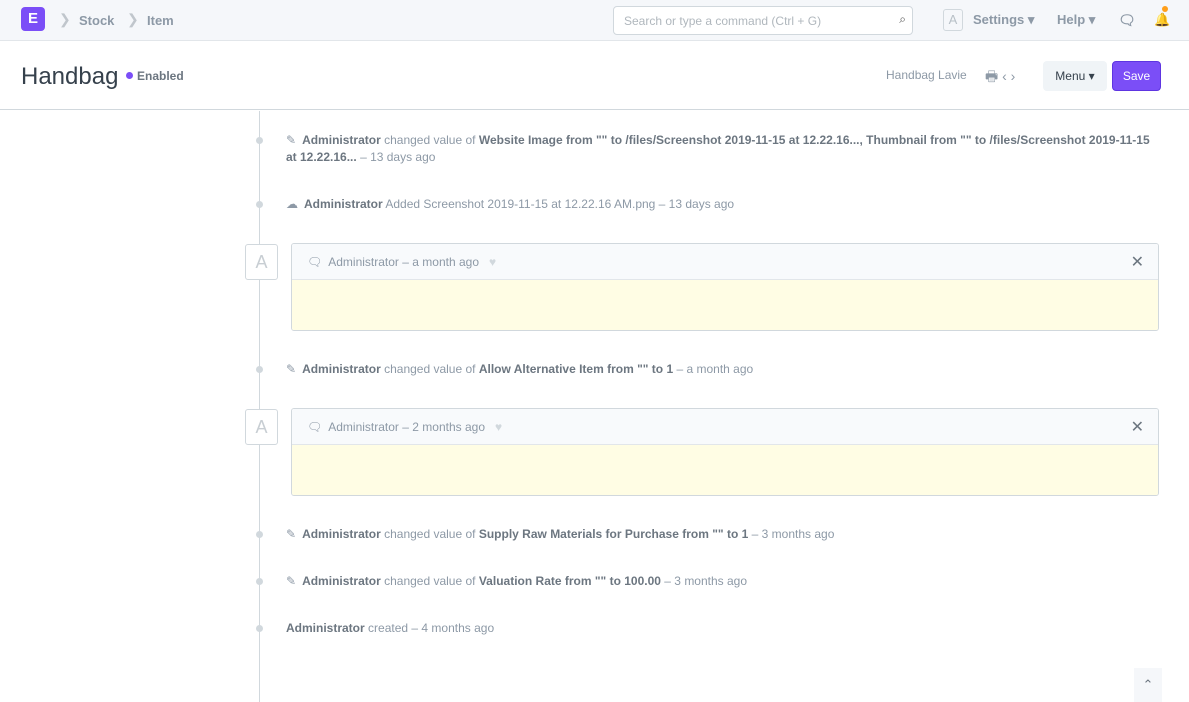 Image resolution: width=1189 pixels, height=702 pixels. I want to click on comment-card: 🗨 Administrator – a month ago ♥ ✕, so click(725, 287).